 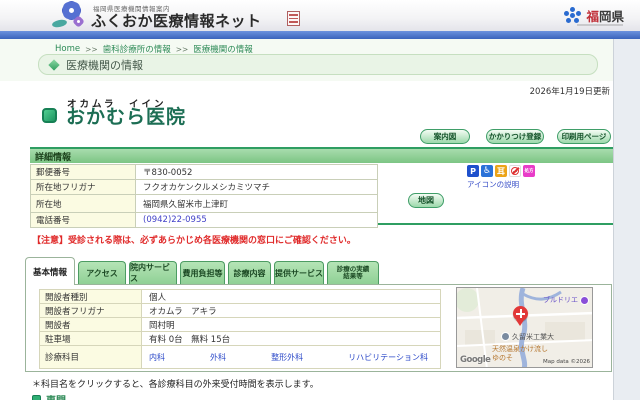 I want to click on tab-basic-info: 基本情報, so click(x=50, y=271).